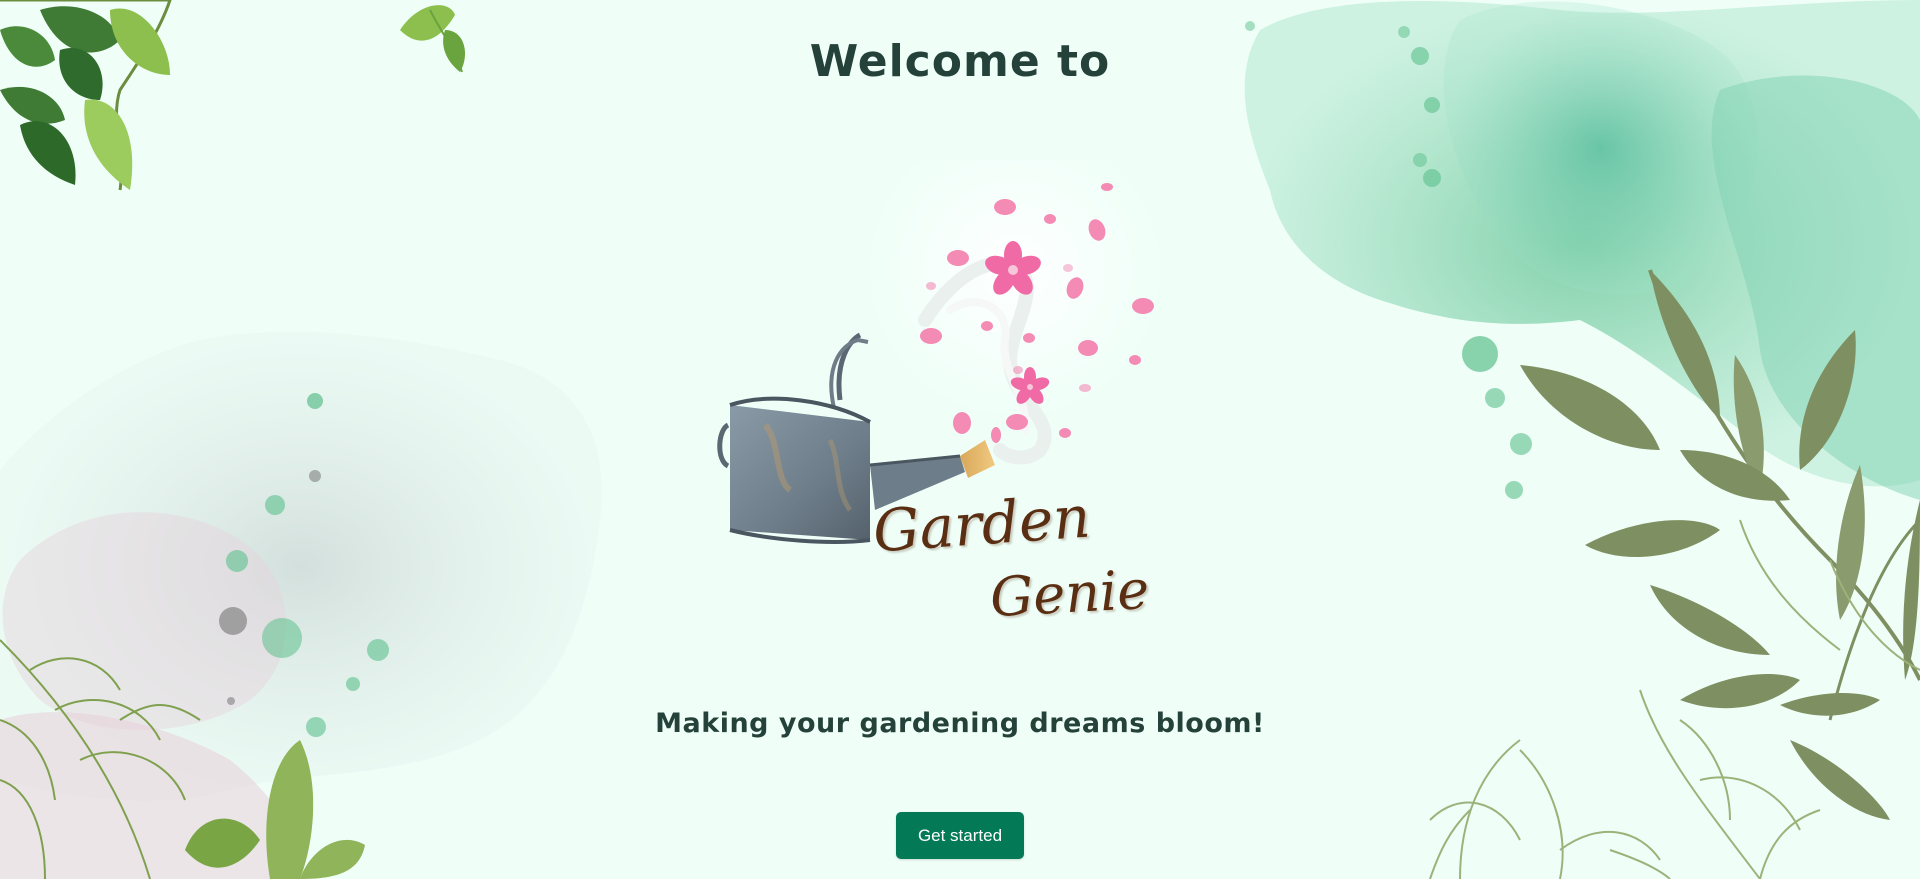 This screenshot has width=1920, height=879. Describe the element at coordinates (960, 835) in the screenshot. I see `get-started-button: Get started` at that location.